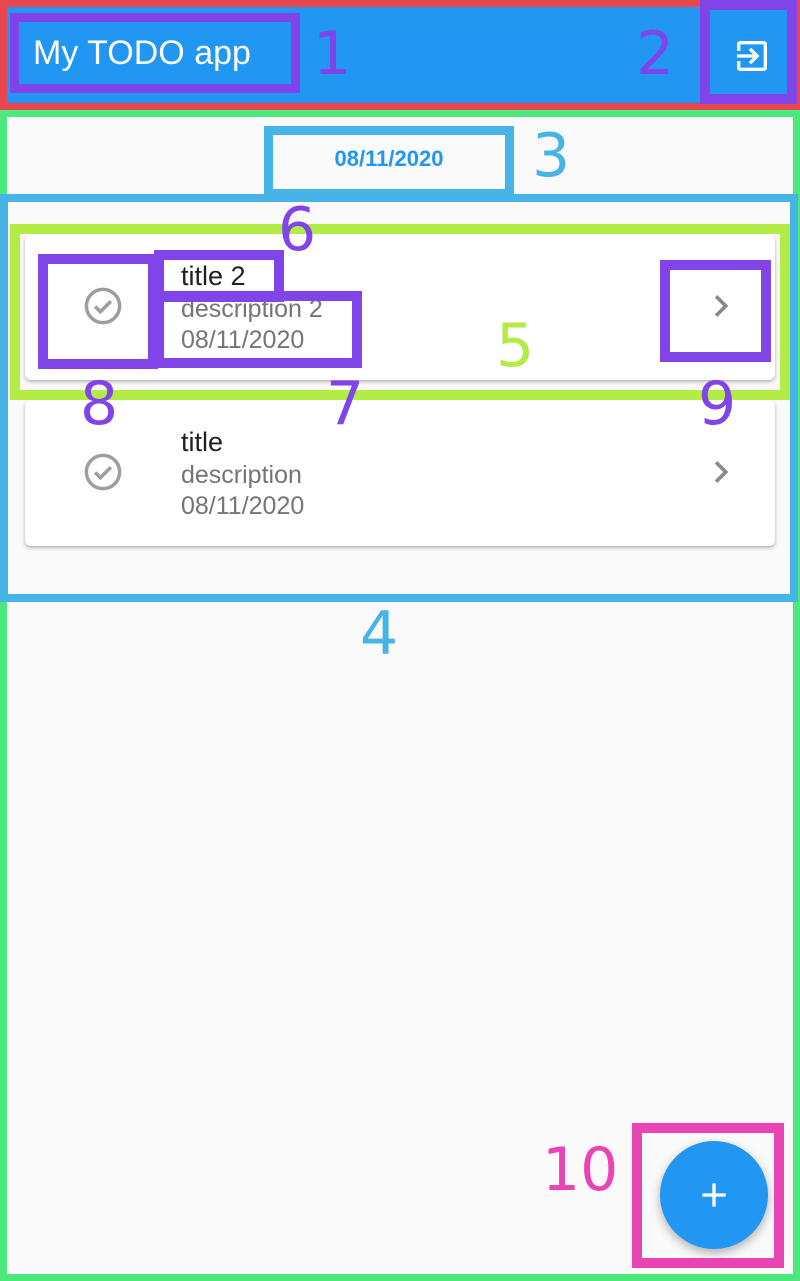  I want to click on app-title: My TODO app, so click(142, 53).